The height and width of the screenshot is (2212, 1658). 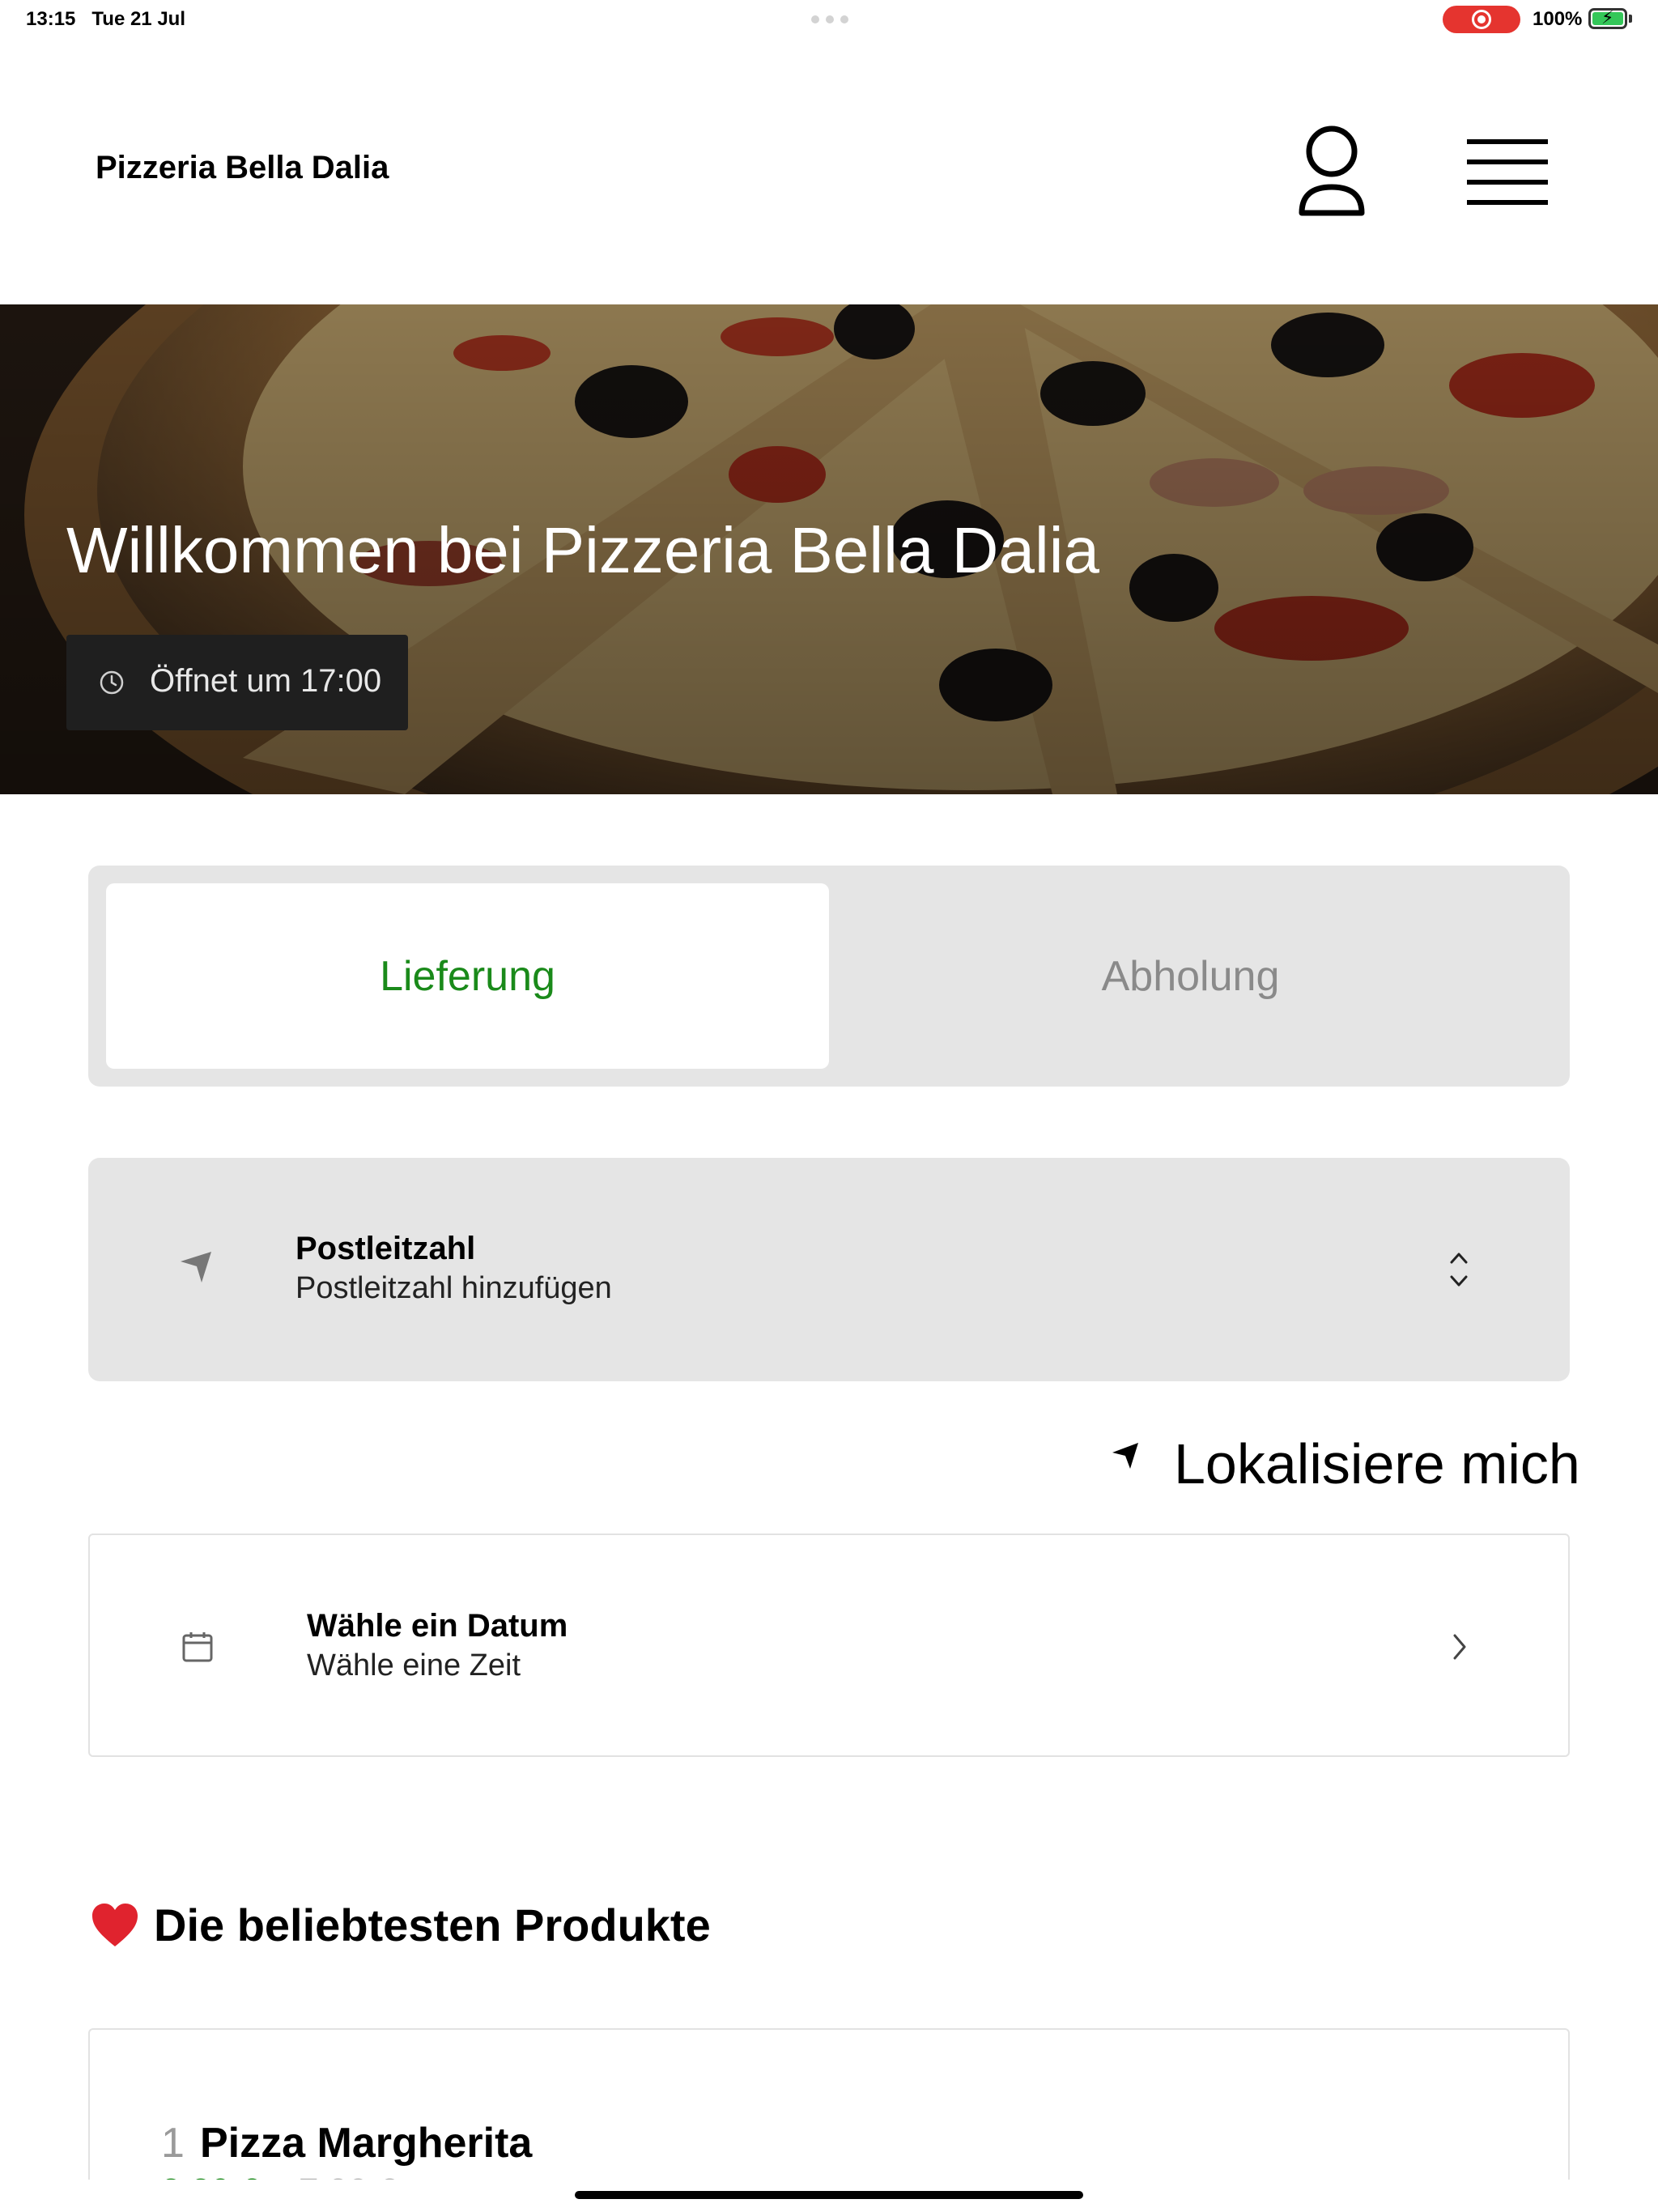 I want to click on chevron-up-down-icon, so click(x=1459, y=1270).